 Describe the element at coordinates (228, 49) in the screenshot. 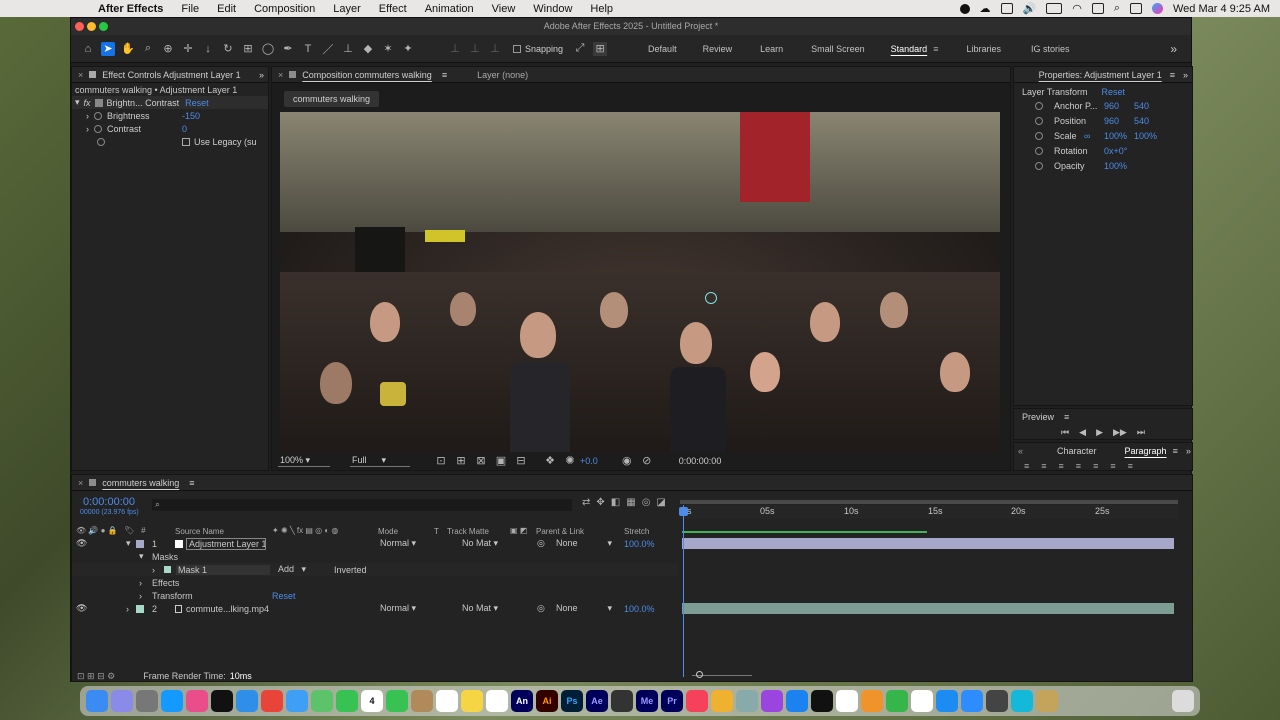

I see `rotate-tool-icon: ↻` at that location.